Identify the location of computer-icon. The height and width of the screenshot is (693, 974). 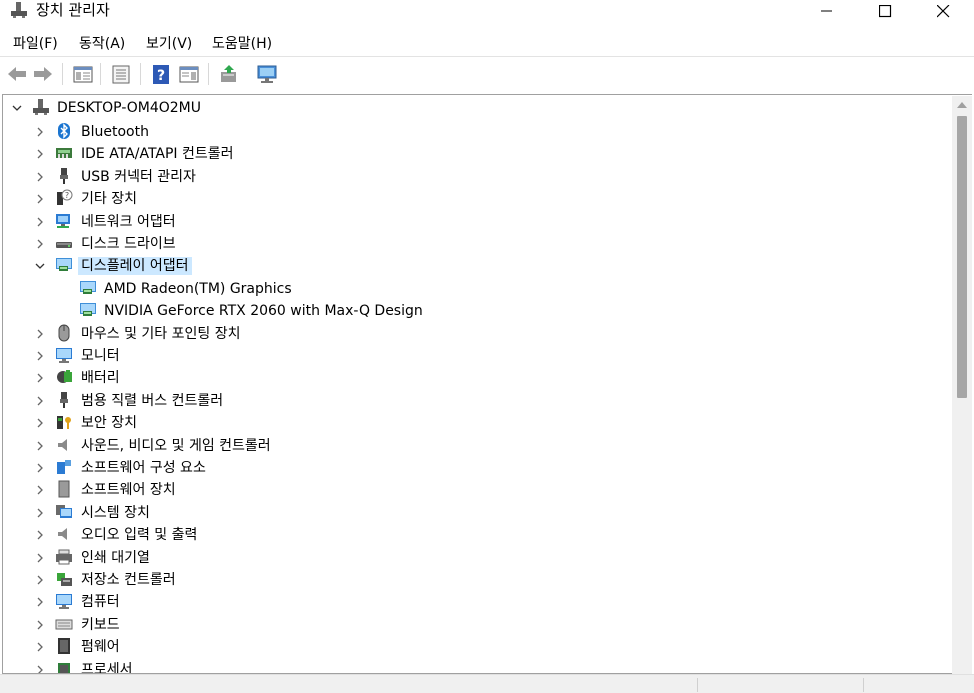
(64, 601).